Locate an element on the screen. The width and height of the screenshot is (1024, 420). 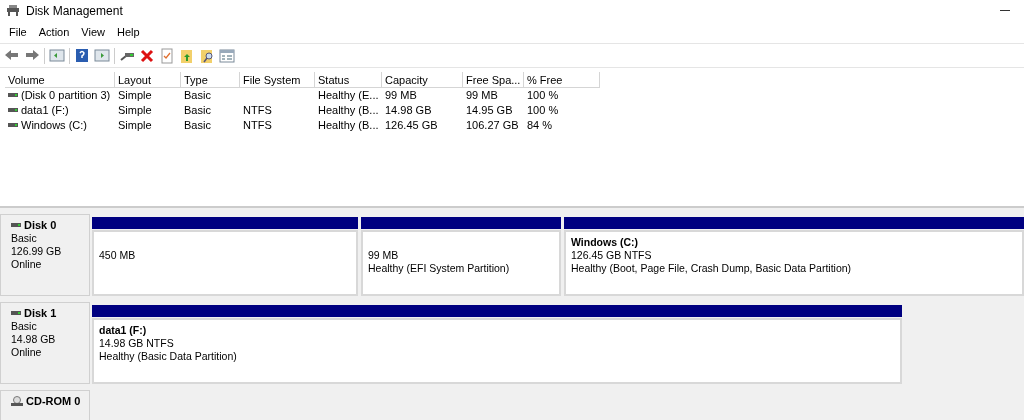
checked-document-icon is located at coordinates (167, 55).